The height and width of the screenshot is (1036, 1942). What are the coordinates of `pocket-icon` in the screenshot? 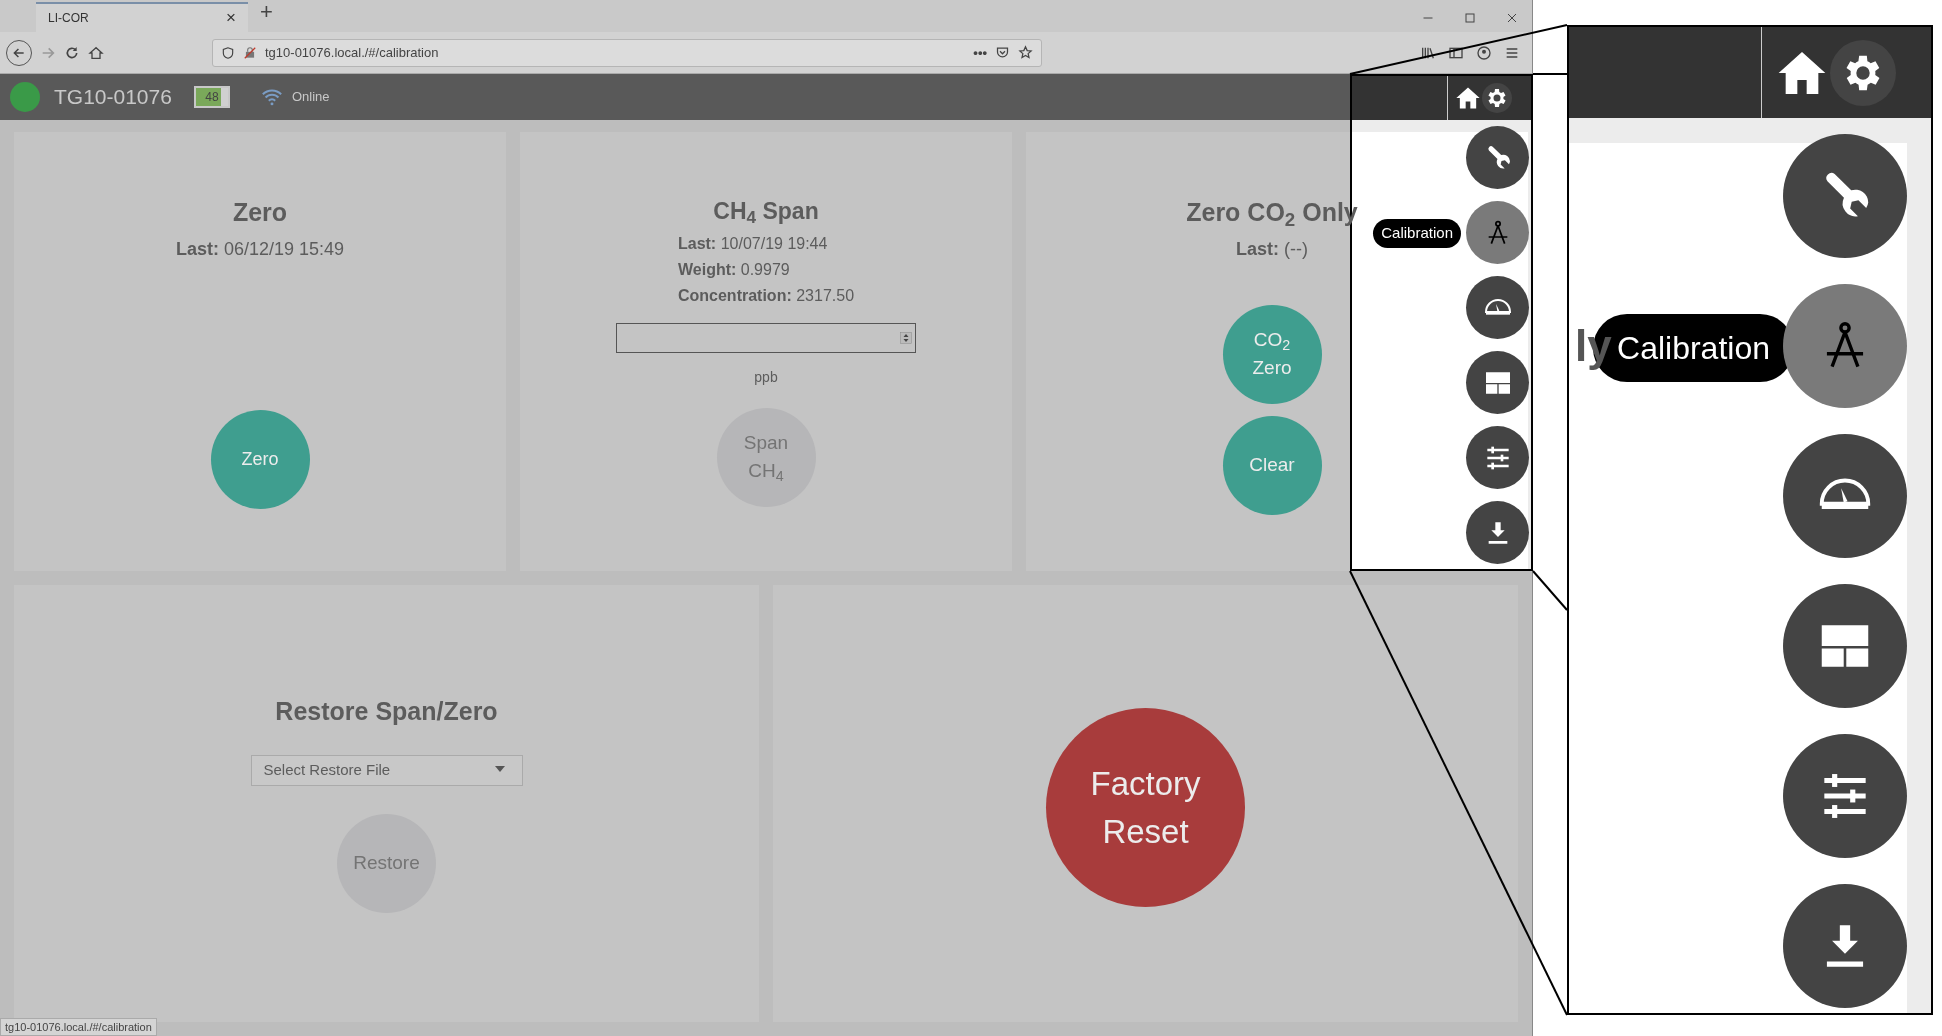 It's located at (1002, 52).